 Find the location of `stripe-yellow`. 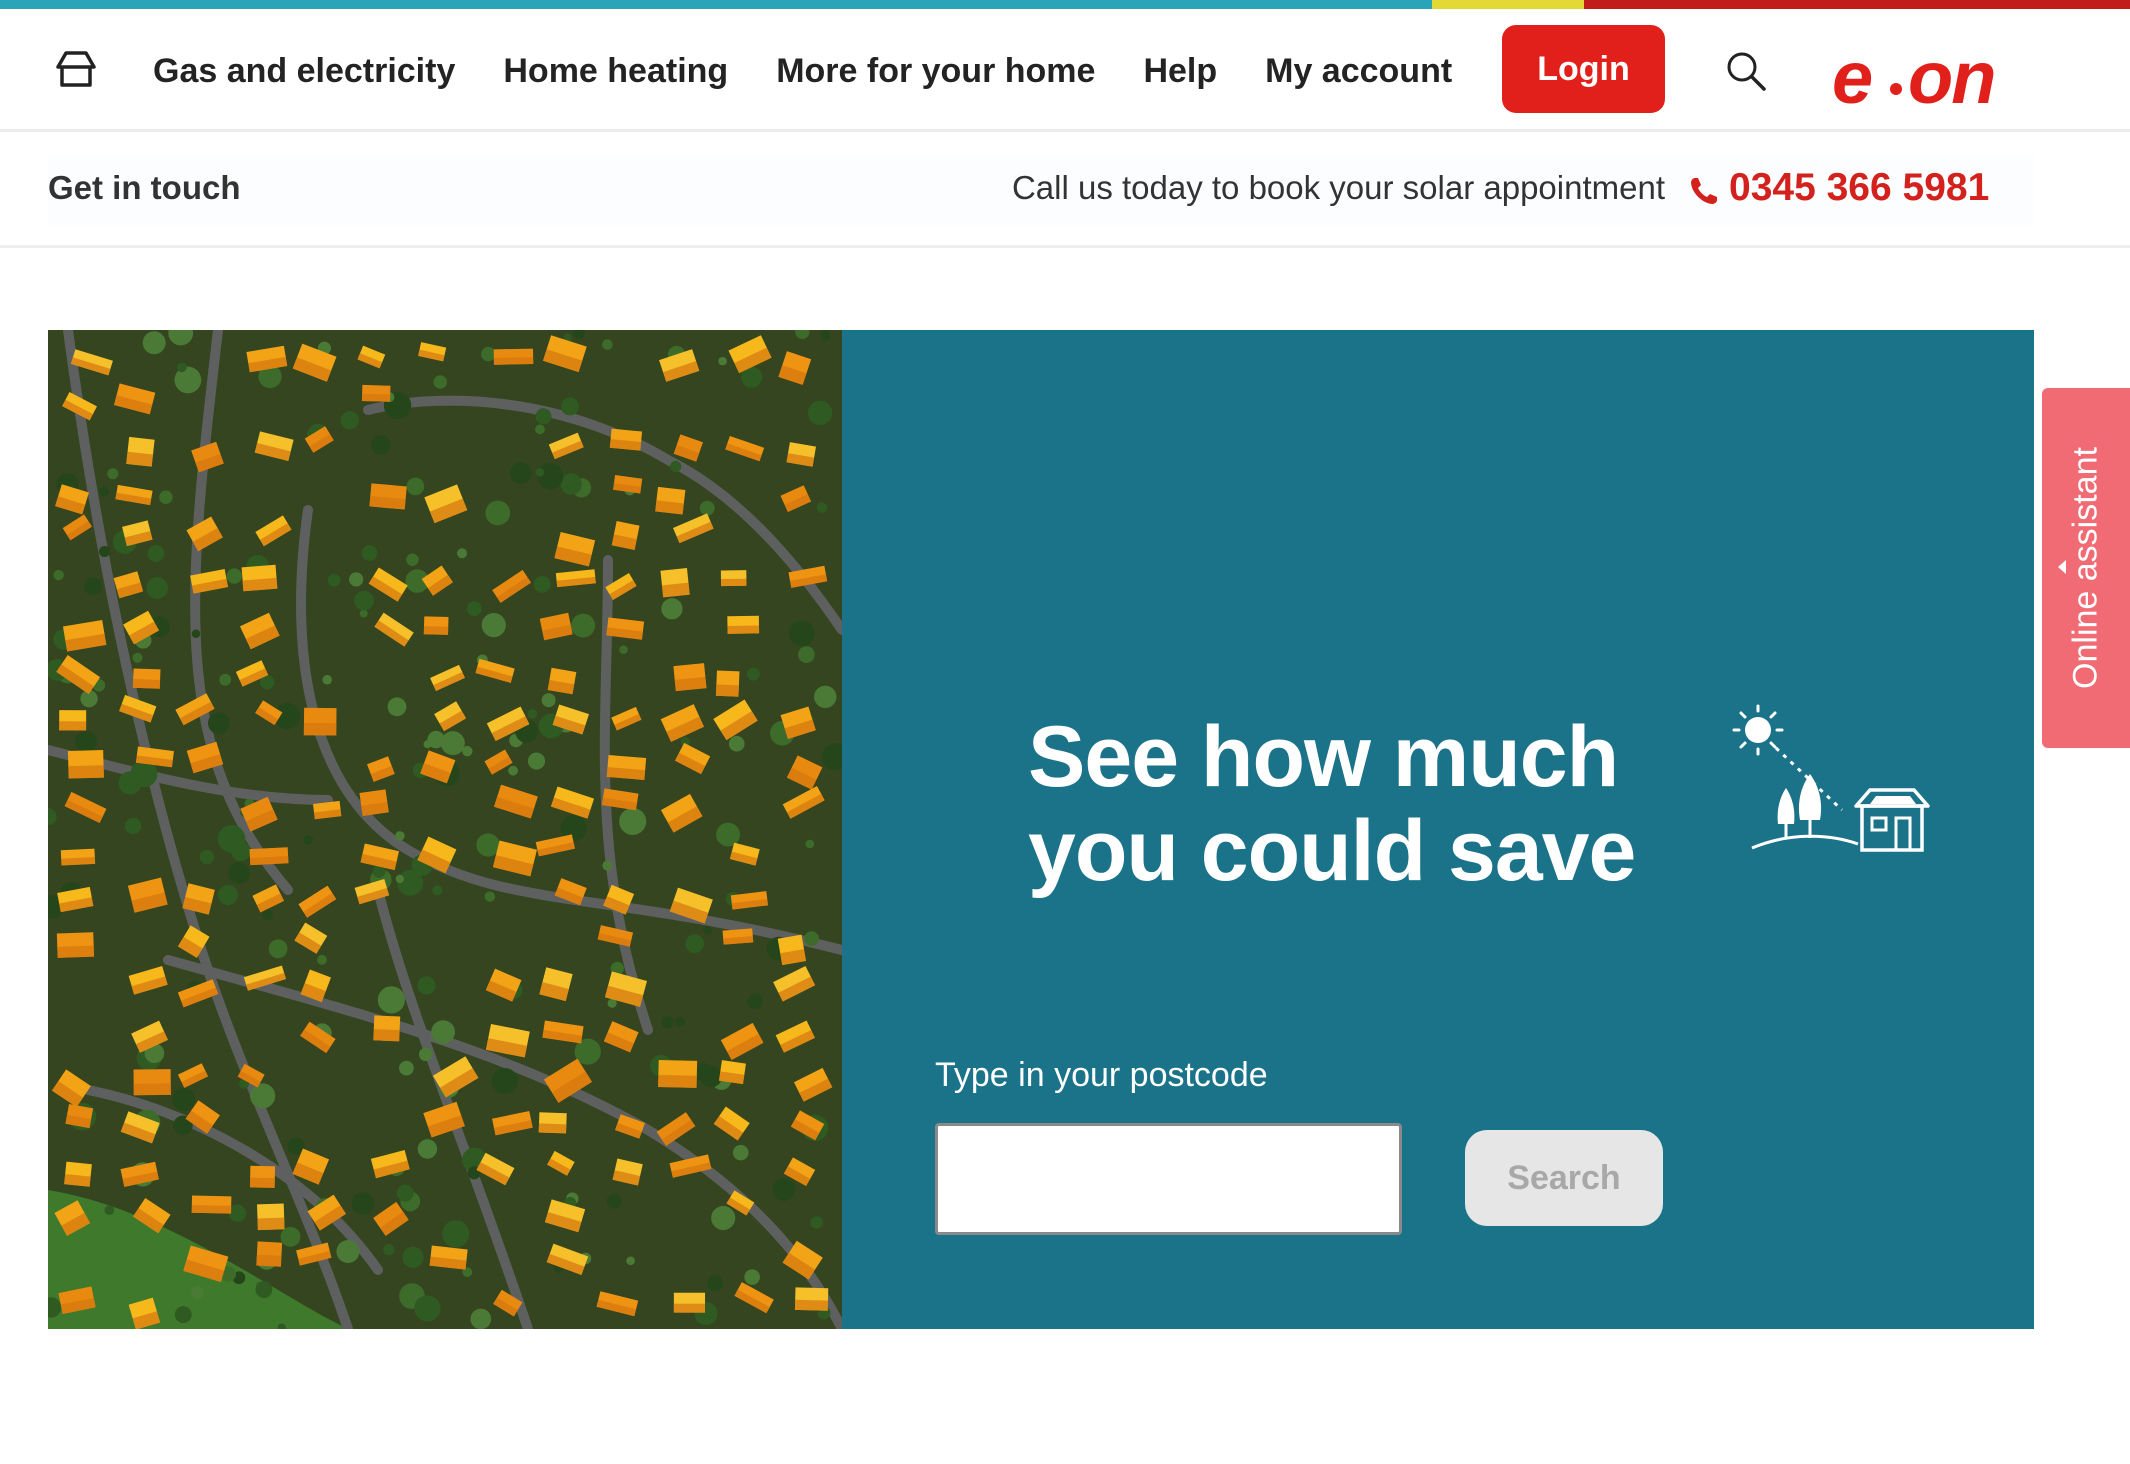

stripe-yellow is located at coordinates (1508, 4).